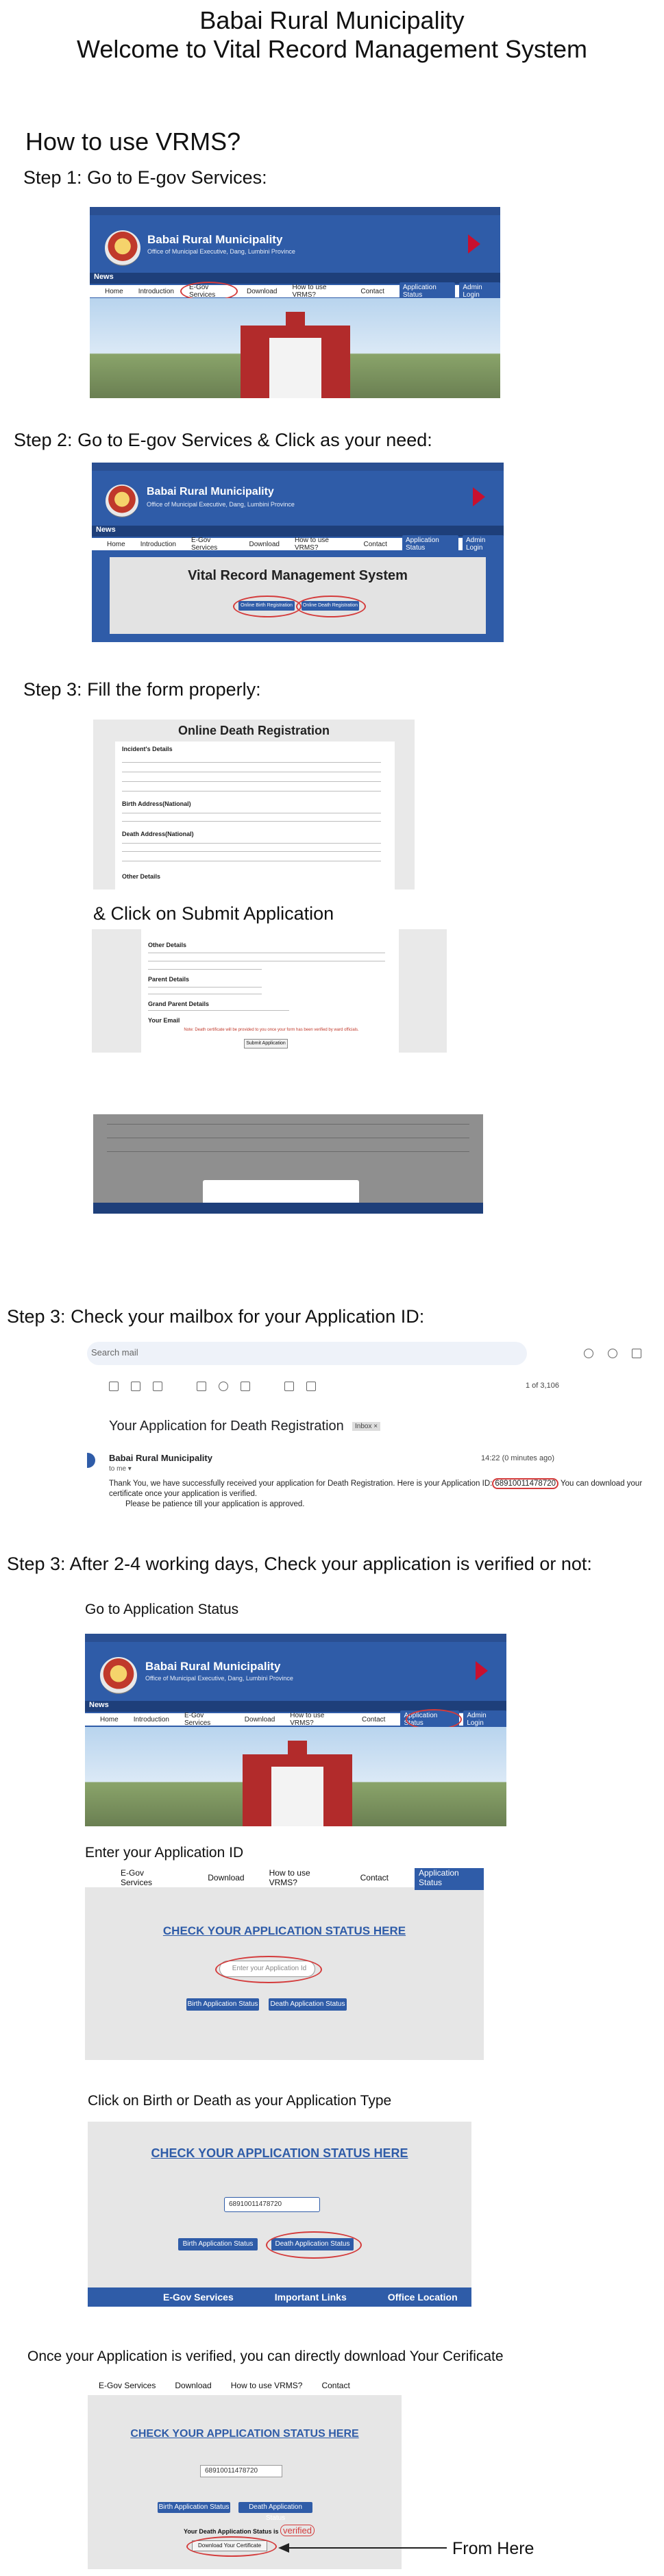 This screenshot has height=2576, width=664. What do you see at coordinates (167, 945) in the screenshot?
I see `section-other-details-2: Other Details` at bounding box center [167, 945].